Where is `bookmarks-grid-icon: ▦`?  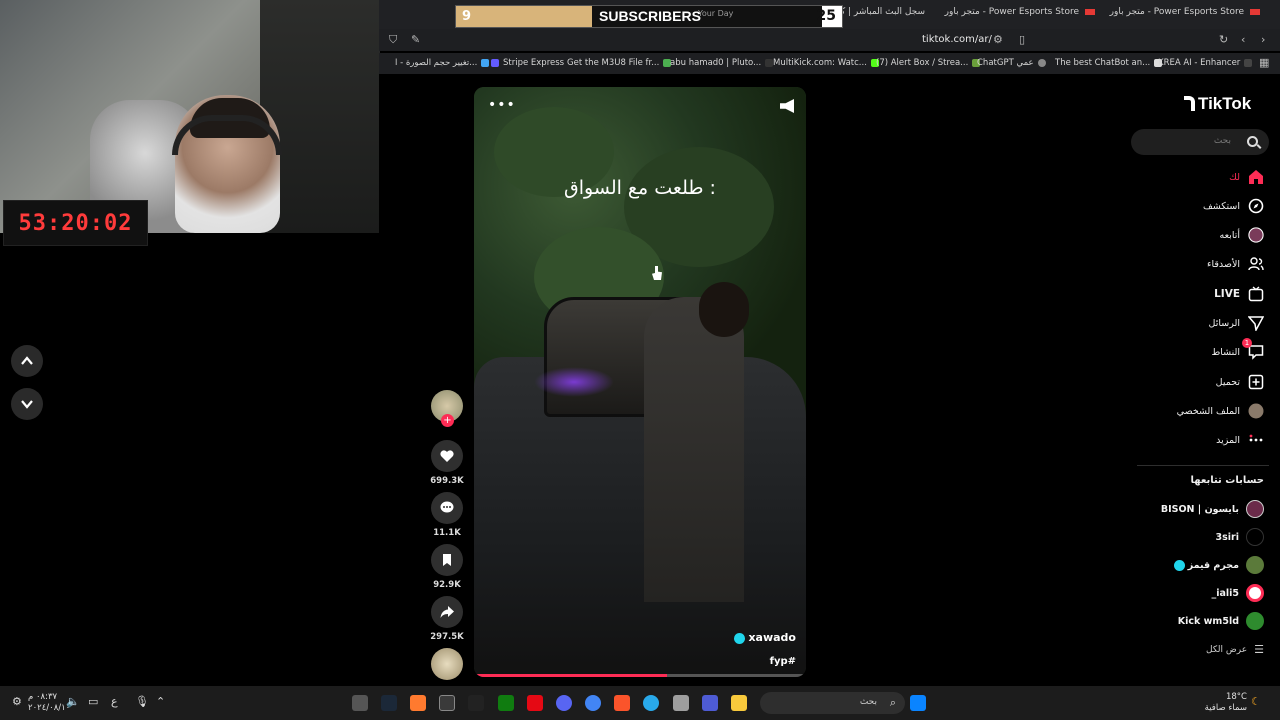 bookmarks-grid-icon: ▦ is located at coordinates (1264, 62).